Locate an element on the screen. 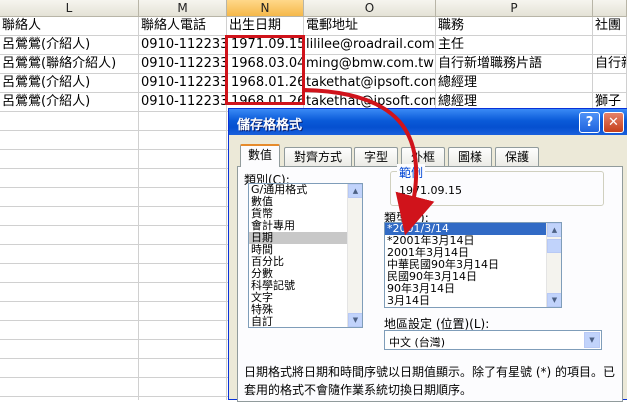  annotation-arrow is located at coordinates (369, 162).